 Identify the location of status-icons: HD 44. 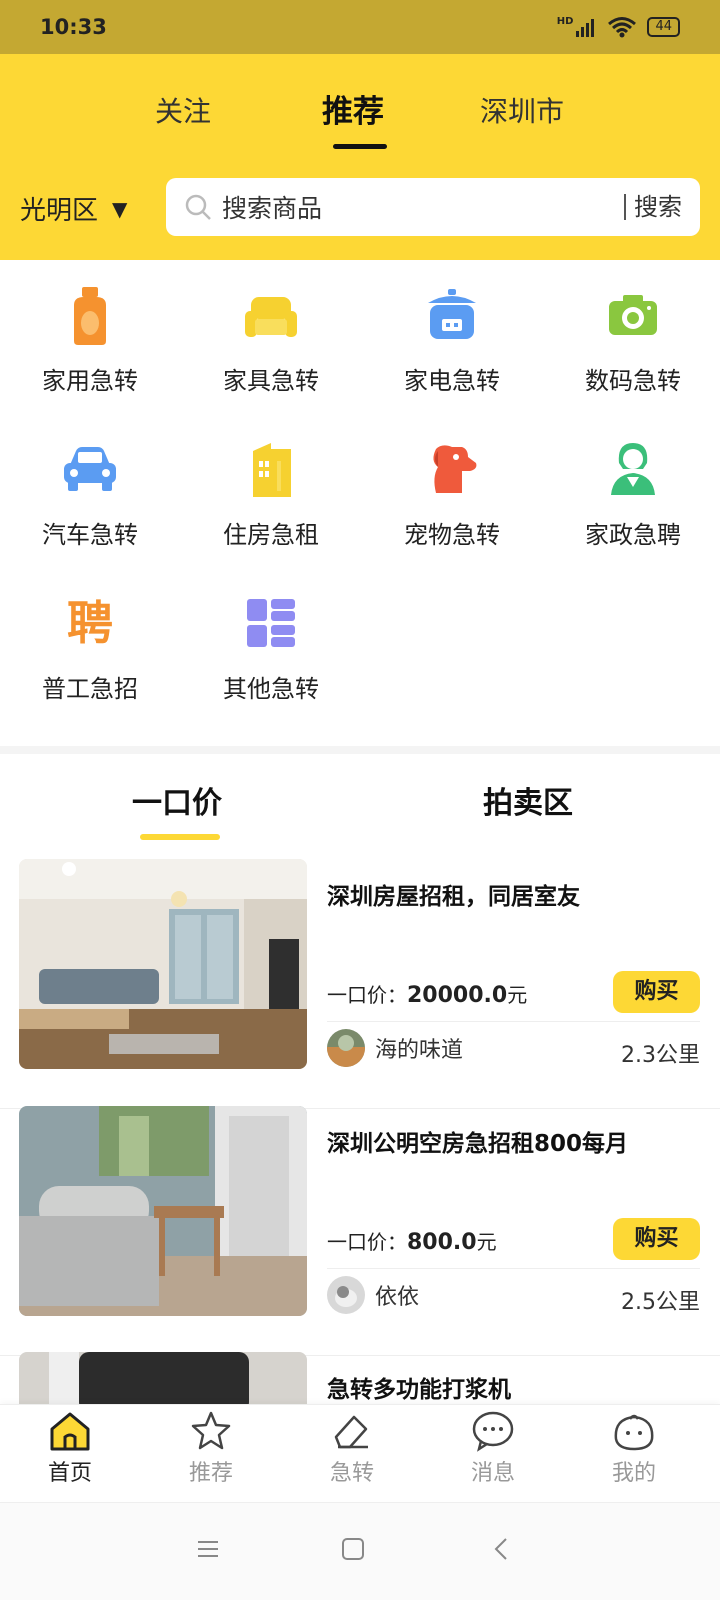
(618, 27).